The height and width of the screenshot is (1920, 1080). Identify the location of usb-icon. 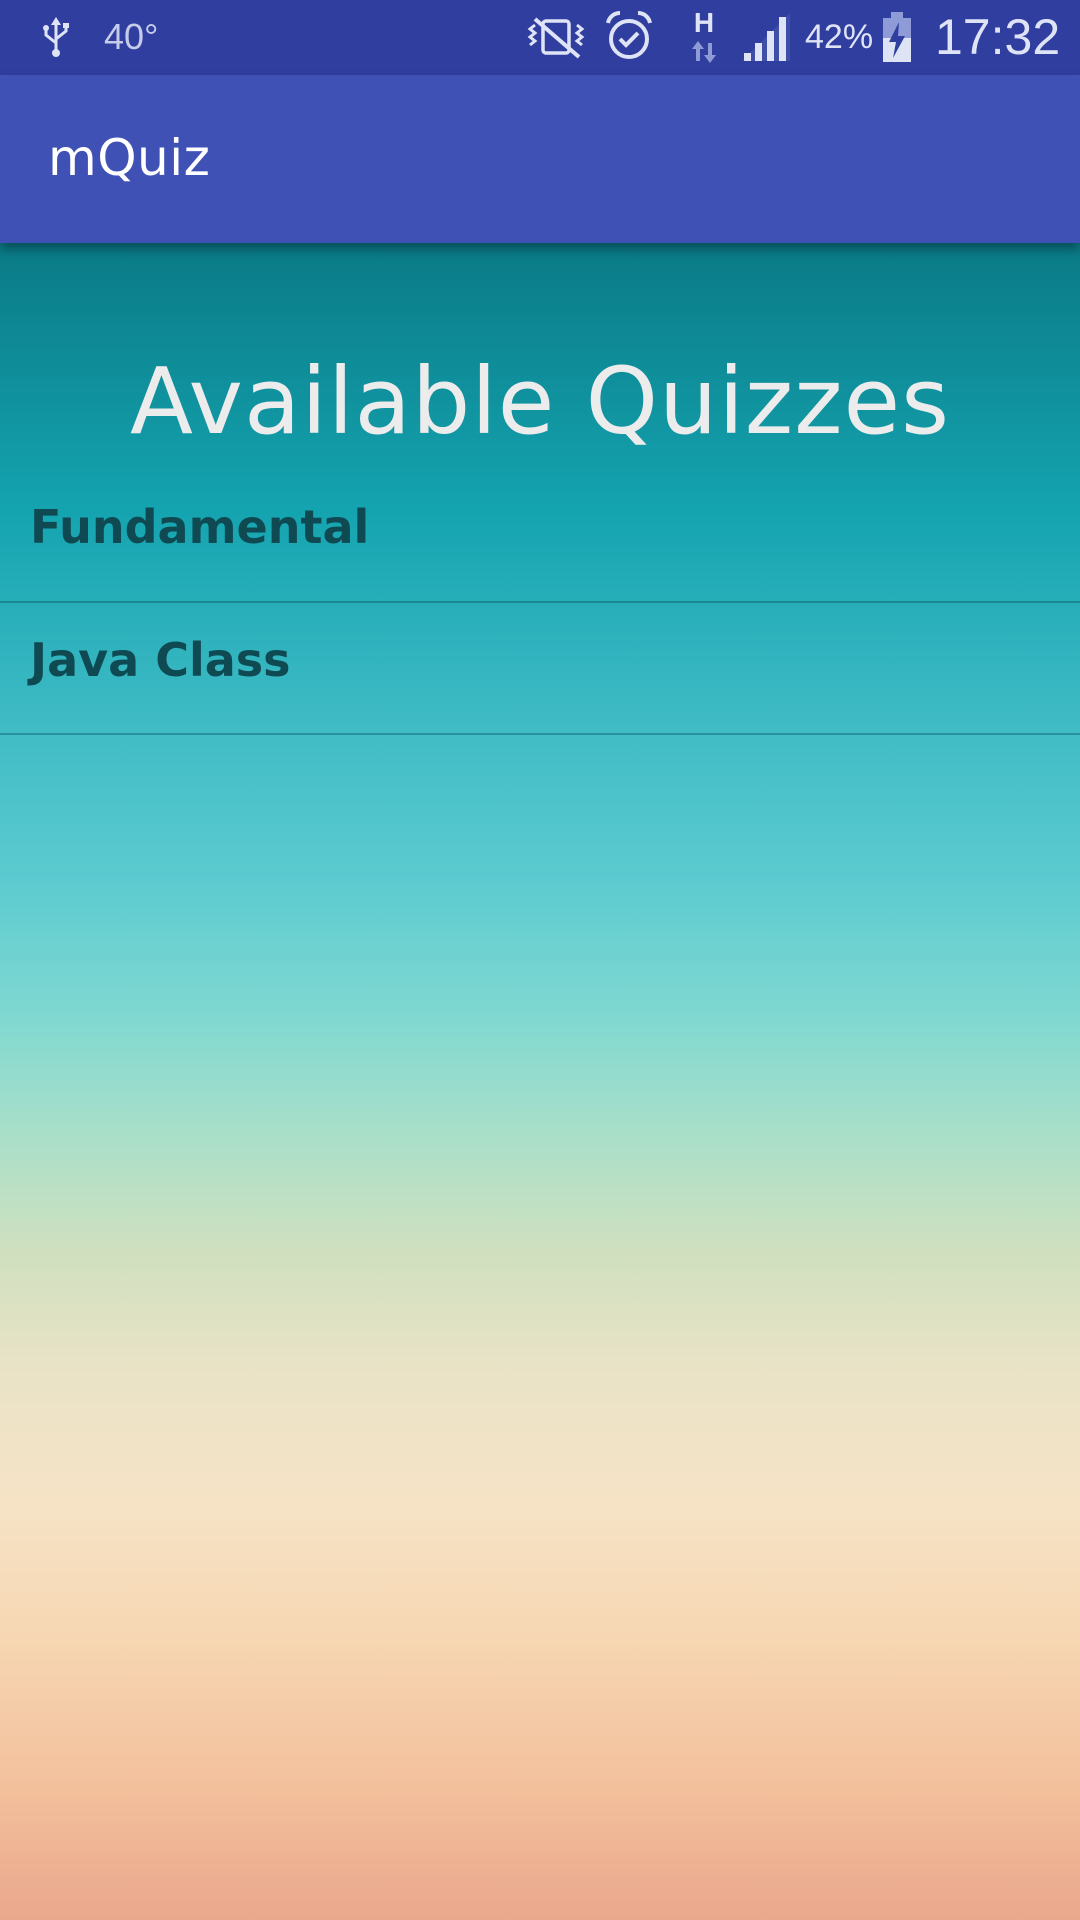
(56, 37).